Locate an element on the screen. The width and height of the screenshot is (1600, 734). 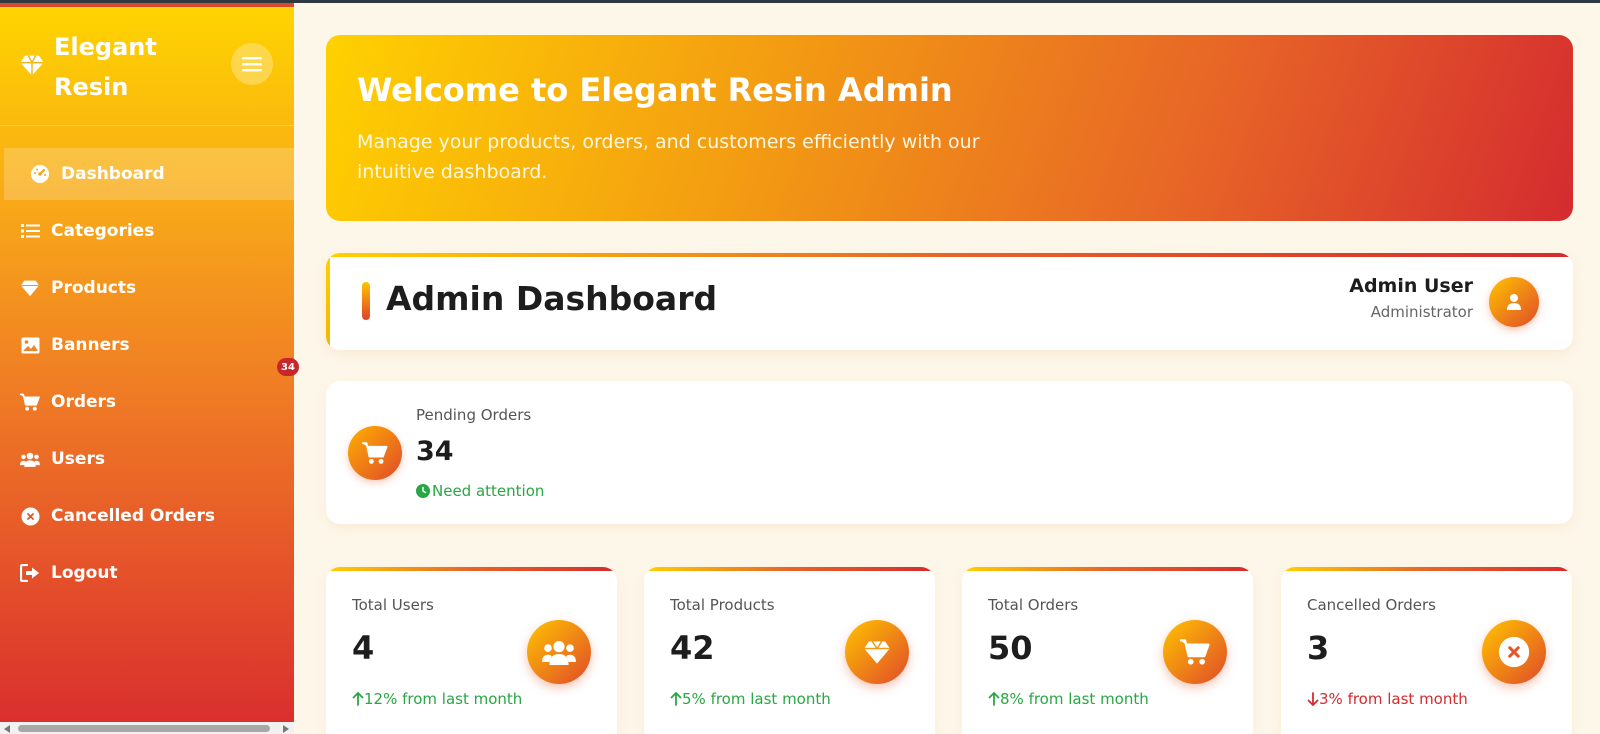
sidebar-item-banners: Banners is located at coordinates (147, 345).